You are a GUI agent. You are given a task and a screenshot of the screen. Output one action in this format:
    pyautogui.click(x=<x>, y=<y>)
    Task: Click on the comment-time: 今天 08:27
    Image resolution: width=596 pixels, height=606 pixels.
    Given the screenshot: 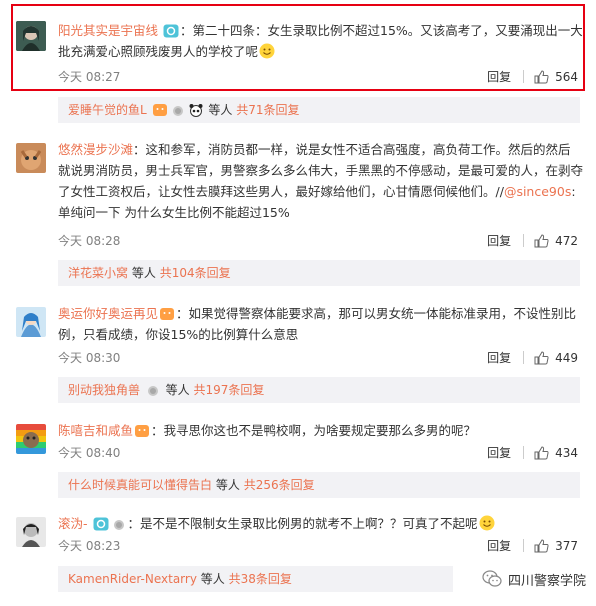 What is the action you would take?
    pyautogui.click(x=89, y=77)
    